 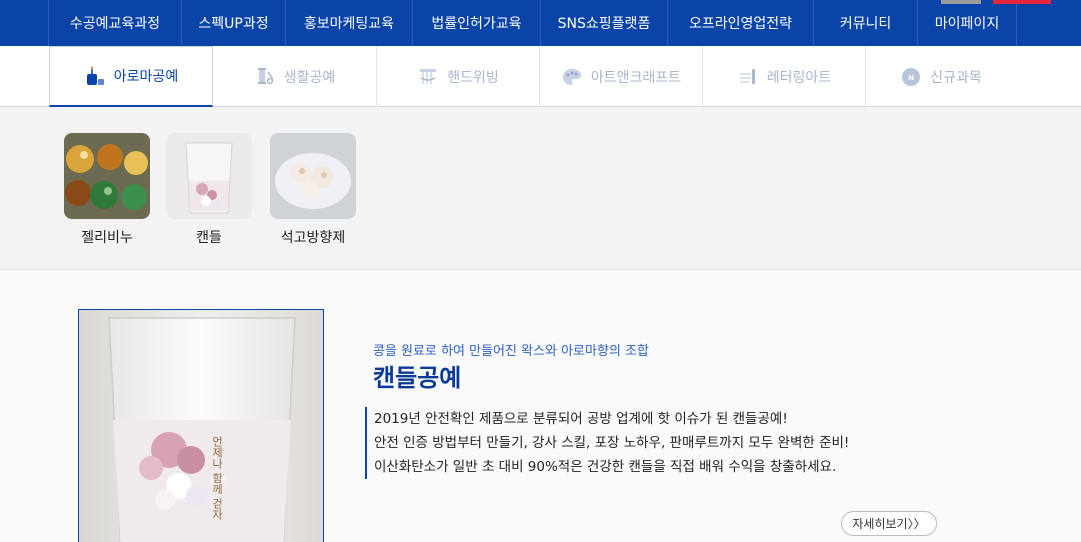 What do you see at coordinates (741, 23) in the screenshot?
I see `nav-item-offline-sales: 오프라인영업전략` at bounding box center [741, 23].